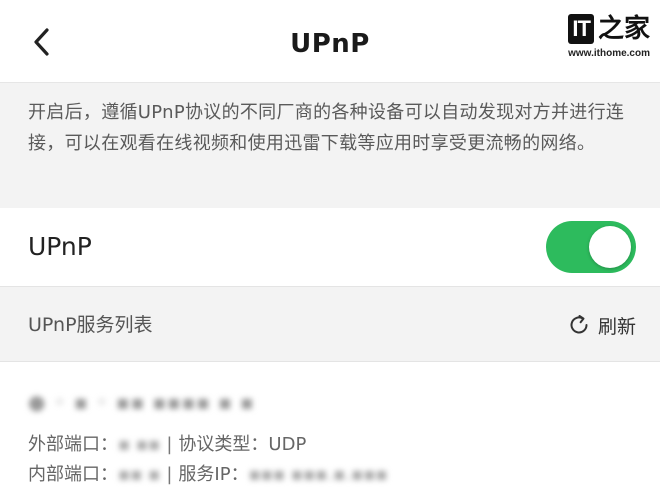  I want to click on watermark-url: www.ithome.com, so click(609, 53).